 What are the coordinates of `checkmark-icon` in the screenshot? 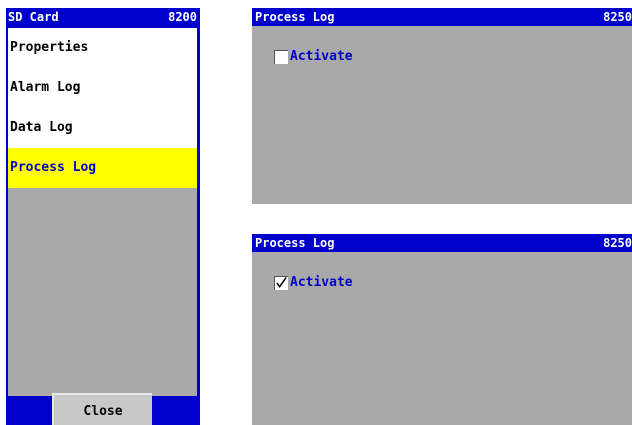 It's located at (281, 282).